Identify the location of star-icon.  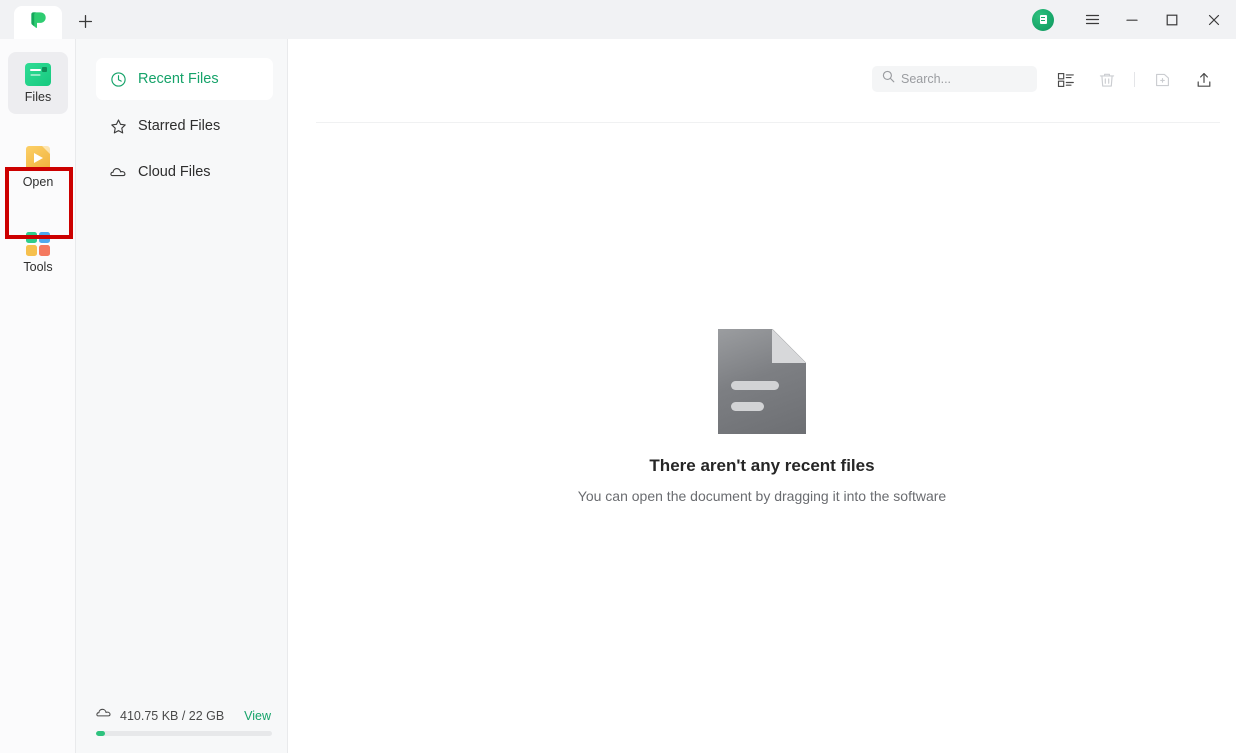
(118, 126).